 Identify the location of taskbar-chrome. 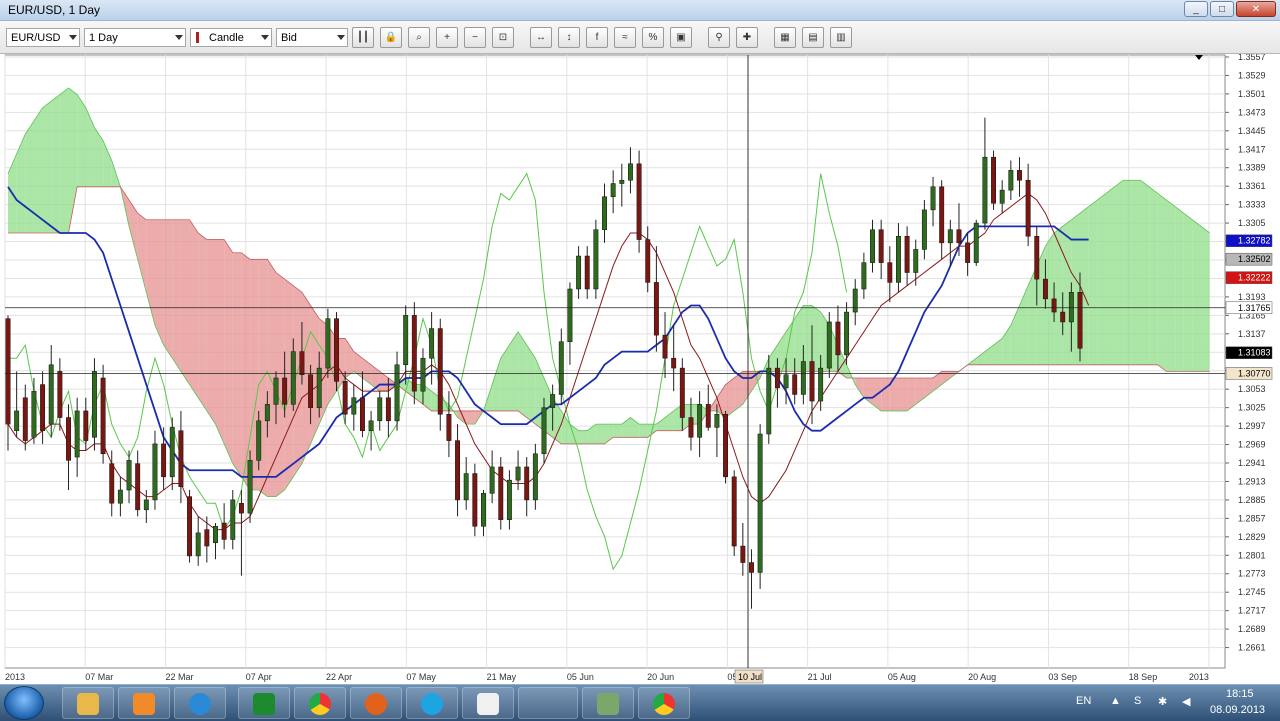
(320, 703).